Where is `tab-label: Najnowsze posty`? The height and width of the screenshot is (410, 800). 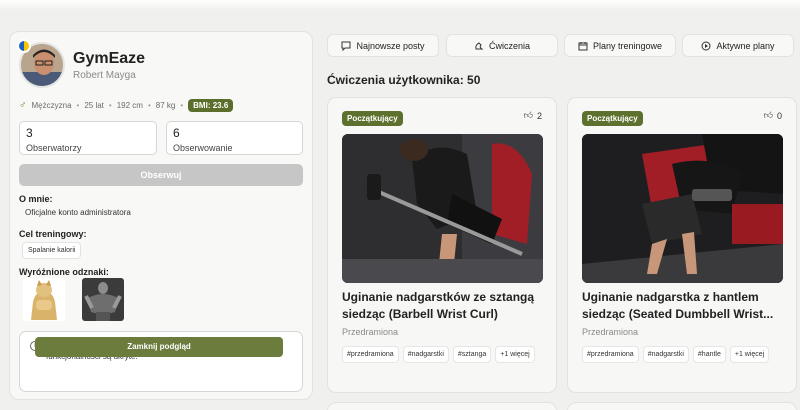
tab-label: Najnowsze posty is located at coordinates (390, 45).